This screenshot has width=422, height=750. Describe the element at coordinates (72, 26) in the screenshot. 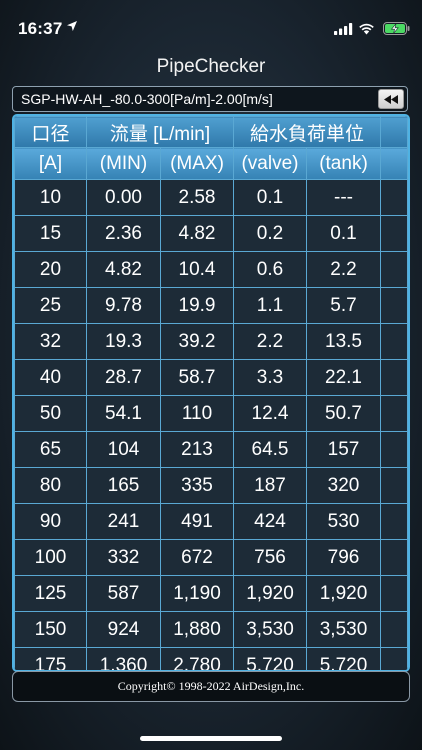

I see `location-arrow-icon` at that location.